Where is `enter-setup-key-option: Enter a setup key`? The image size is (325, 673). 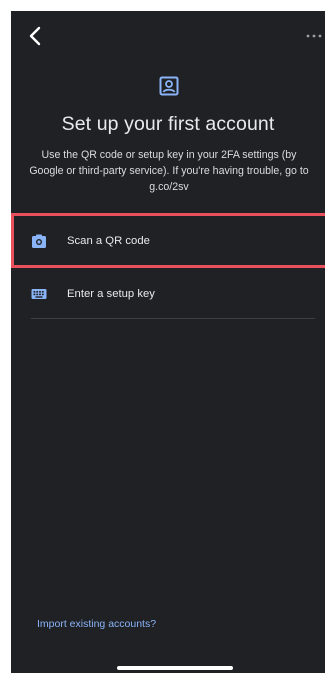 enter-setup-key-option: Enter a setup key is located at coordinates (168, 294).